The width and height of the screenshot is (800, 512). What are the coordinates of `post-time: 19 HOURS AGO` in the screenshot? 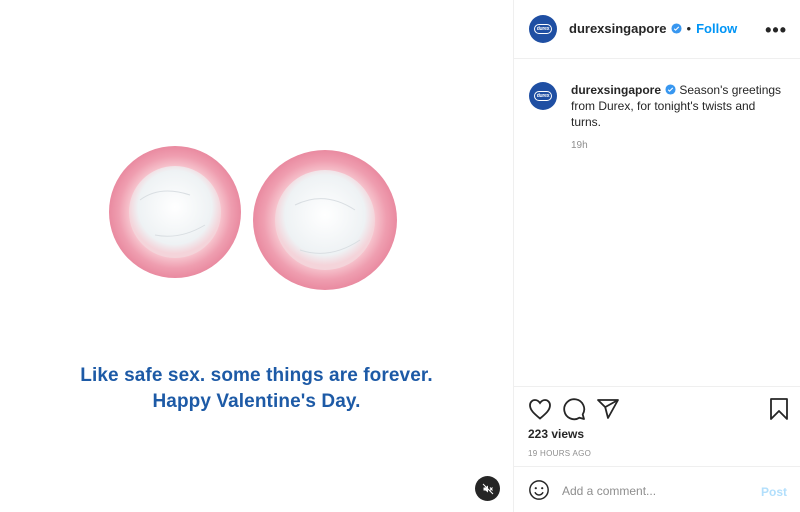 It's located at (559, 453).